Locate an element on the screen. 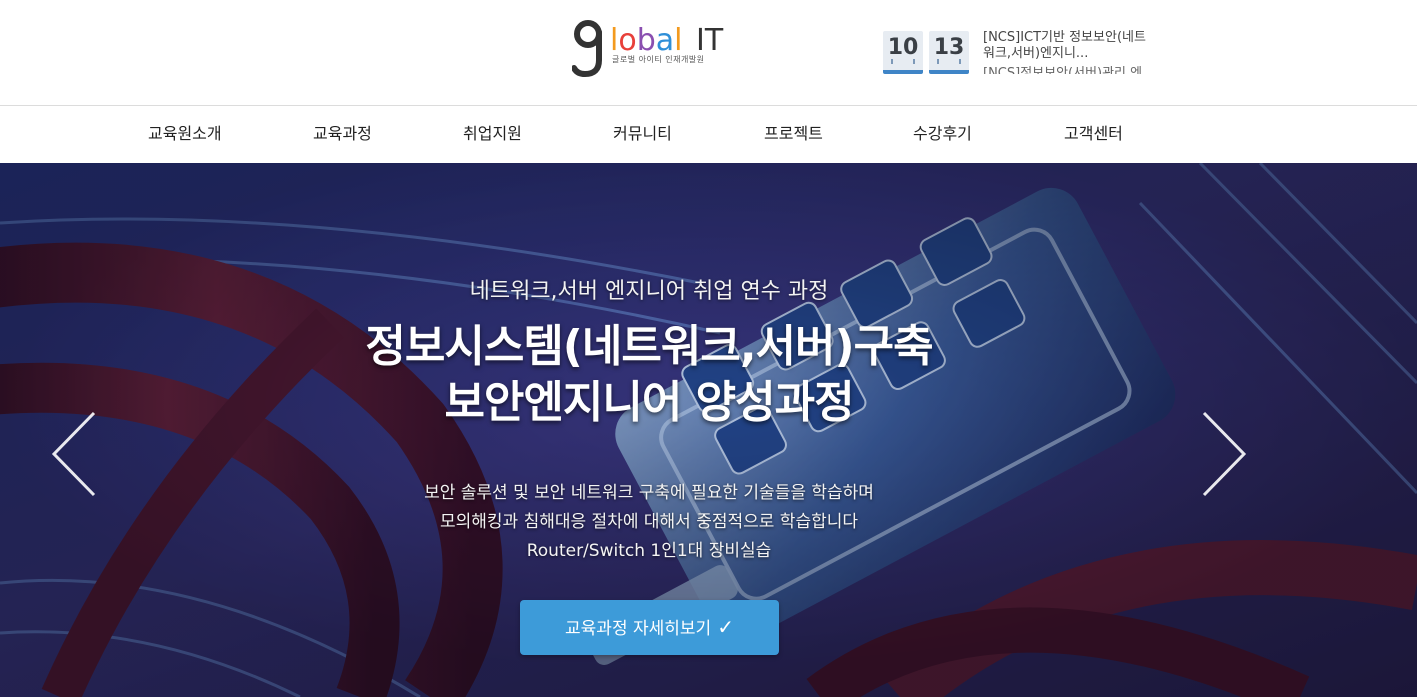 The width and height of the screenshot is (1417, 697). main-nav: 교육원소개 교육과정 취업지원 커뮤니티 프로젝트 수강후기 고객센터 is located at coordinates (708, 135).